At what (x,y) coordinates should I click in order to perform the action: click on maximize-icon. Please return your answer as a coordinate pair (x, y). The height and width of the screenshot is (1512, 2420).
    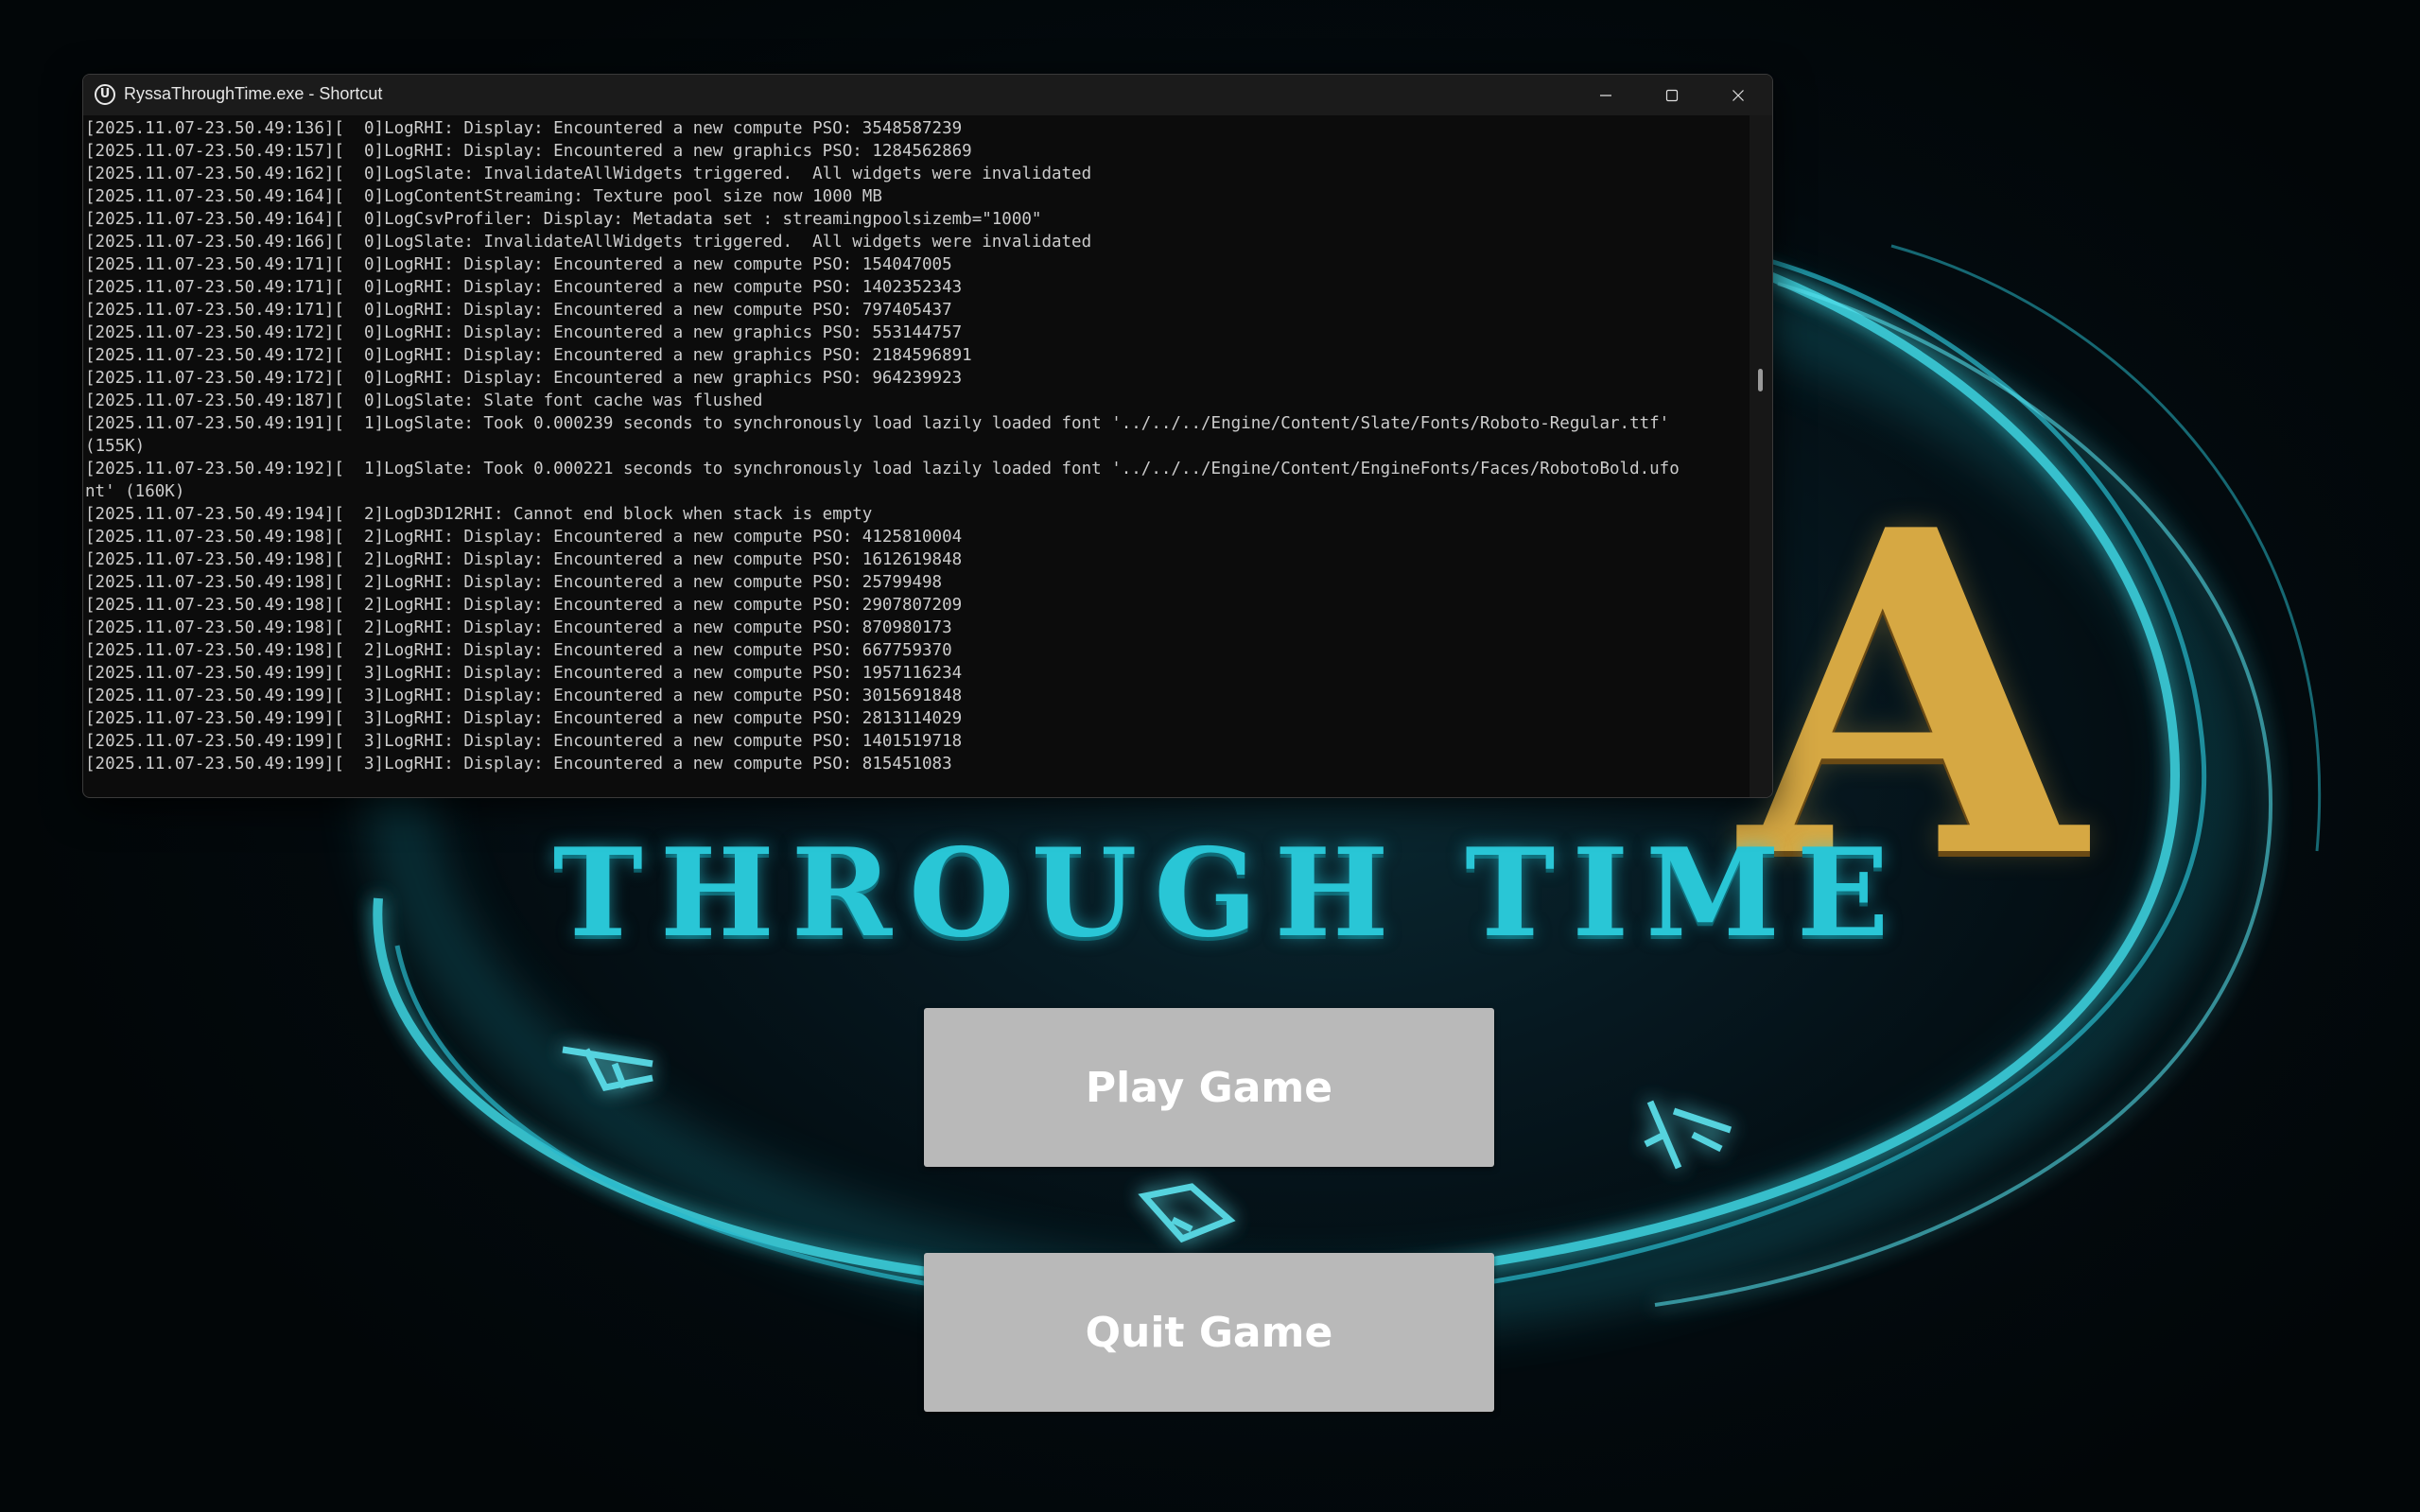
    Looking at the image, I should click on (1672, 95).